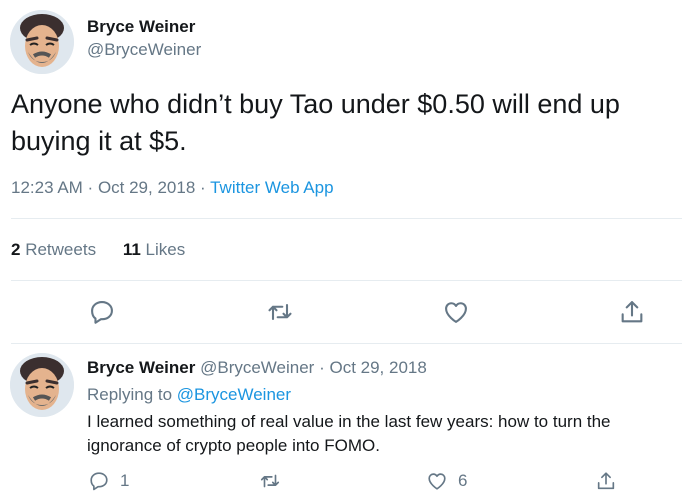 The height and width of the screenshot is (501, 682). I want to click on retweet-button, so click(280, 312).